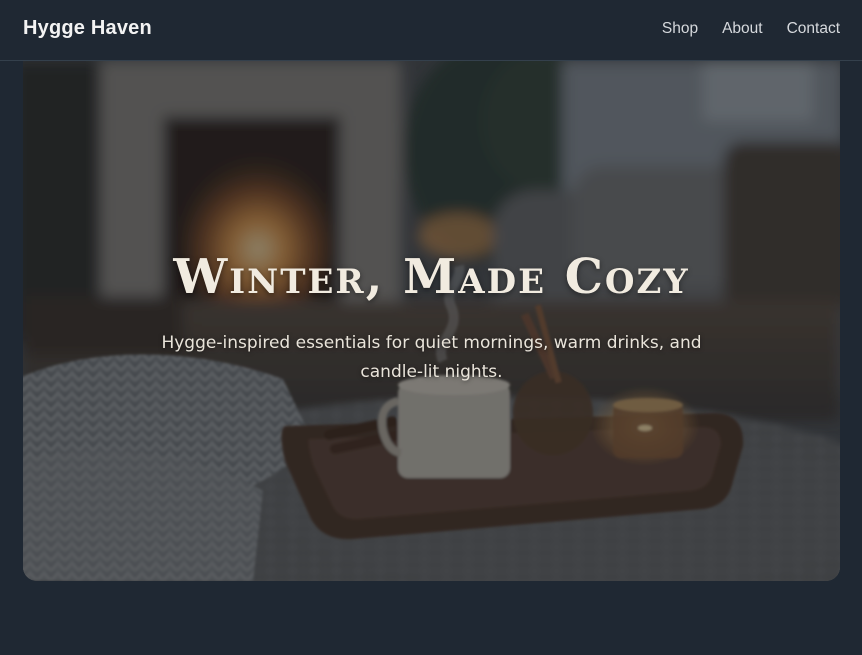 This screenshot has height=655, width=862. I want to click on nav-contact-link: Contact, so click(813, 29).